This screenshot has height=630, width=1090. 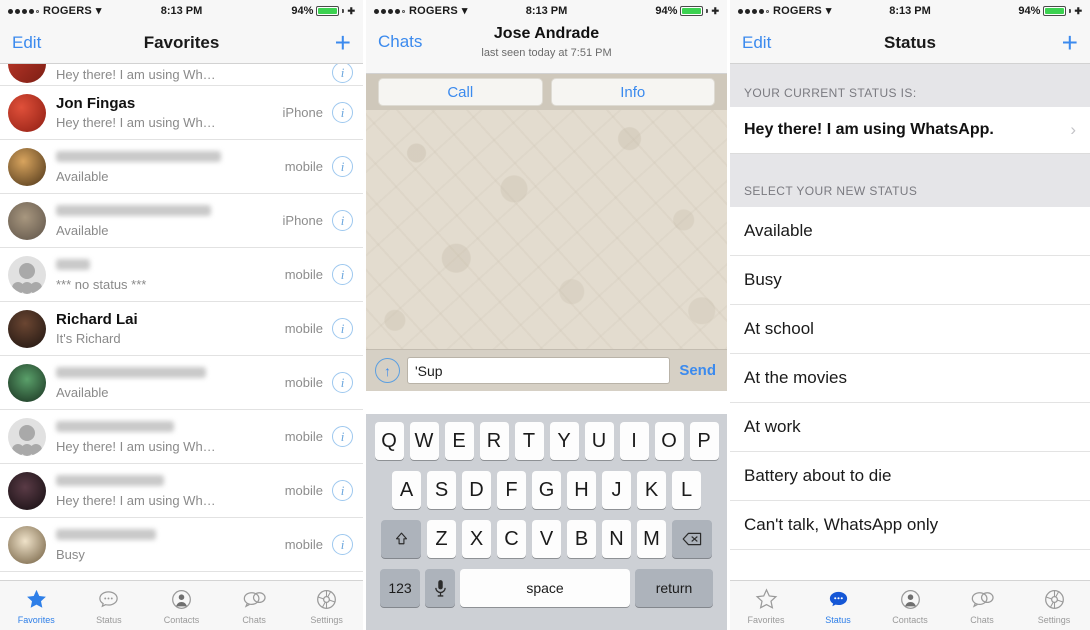 What do you see at coordinates (910, 280) in the screenshot?
I see `status-option-busy: Busy` at bounding box center [910, 280].